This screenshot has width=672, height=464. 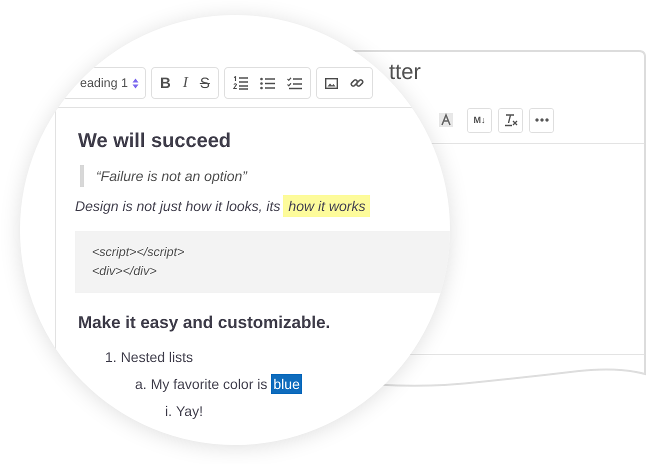 I want to click on clear-format-icon, so click(x=511, y=120).